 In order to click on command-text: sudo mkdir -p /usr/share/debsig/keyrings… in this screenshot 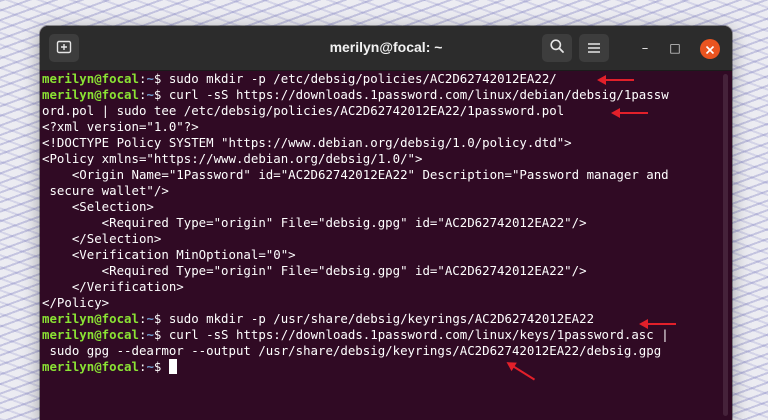, I will do `click(381, 318)`.